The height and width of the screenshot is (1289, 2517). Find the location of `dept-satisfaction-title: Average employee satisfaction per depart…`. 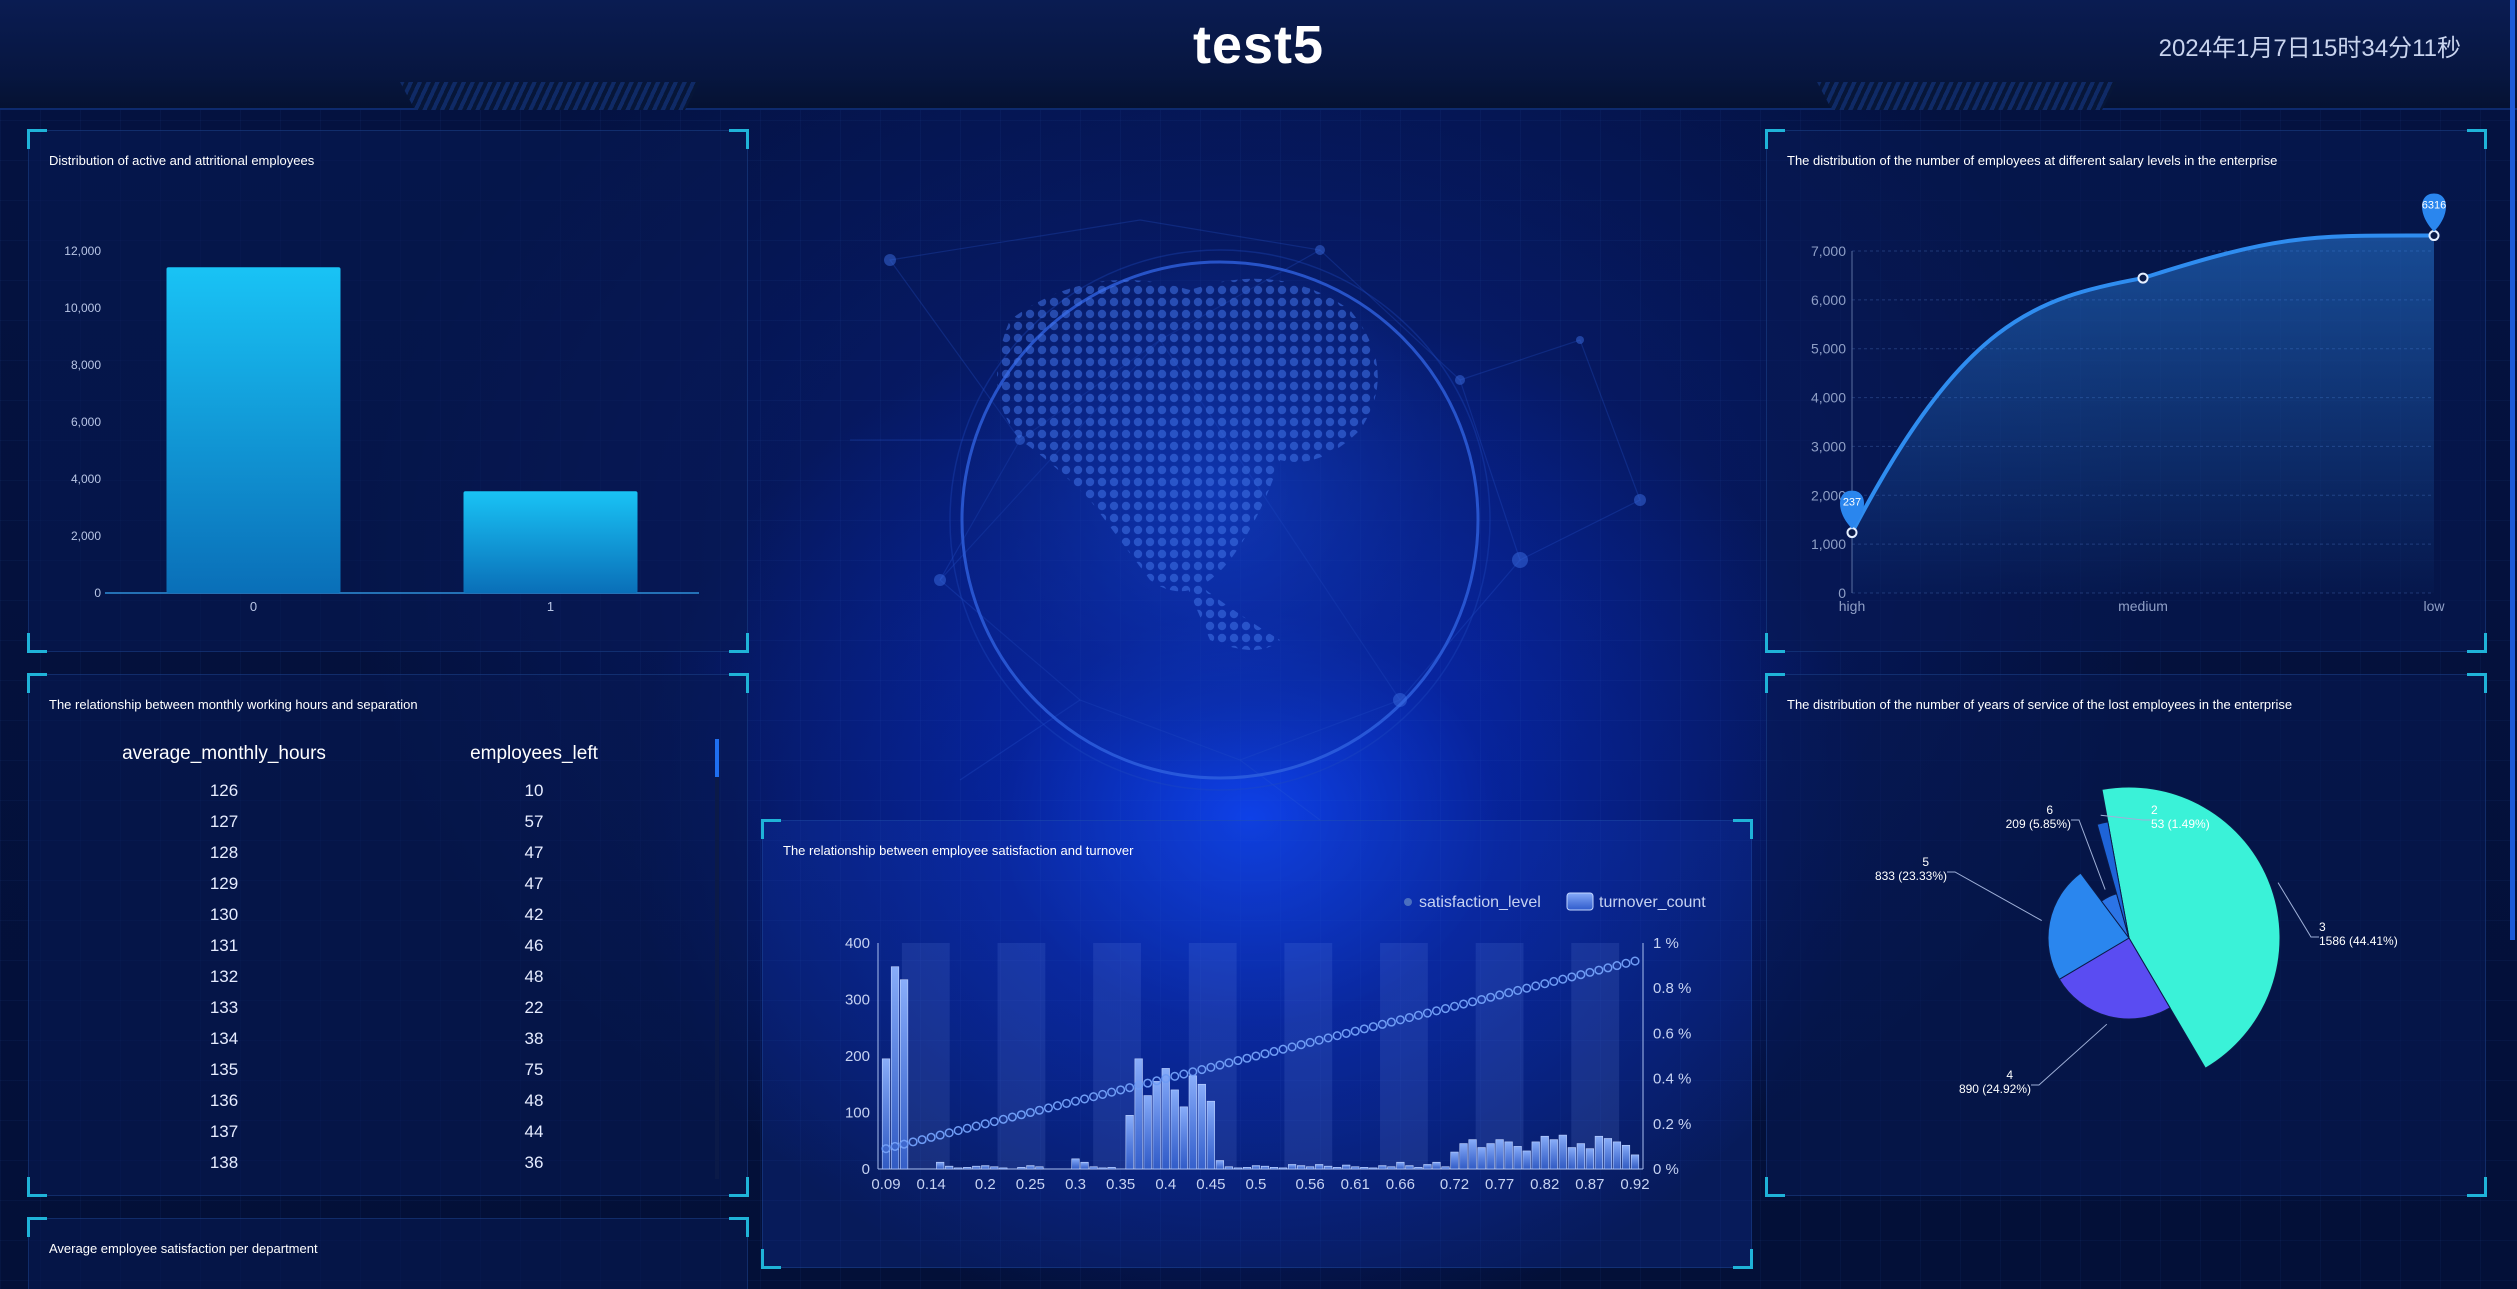

dept-satisfaction-title: Average employee satisfaction per depart… is located at coordinates (183, 1248).